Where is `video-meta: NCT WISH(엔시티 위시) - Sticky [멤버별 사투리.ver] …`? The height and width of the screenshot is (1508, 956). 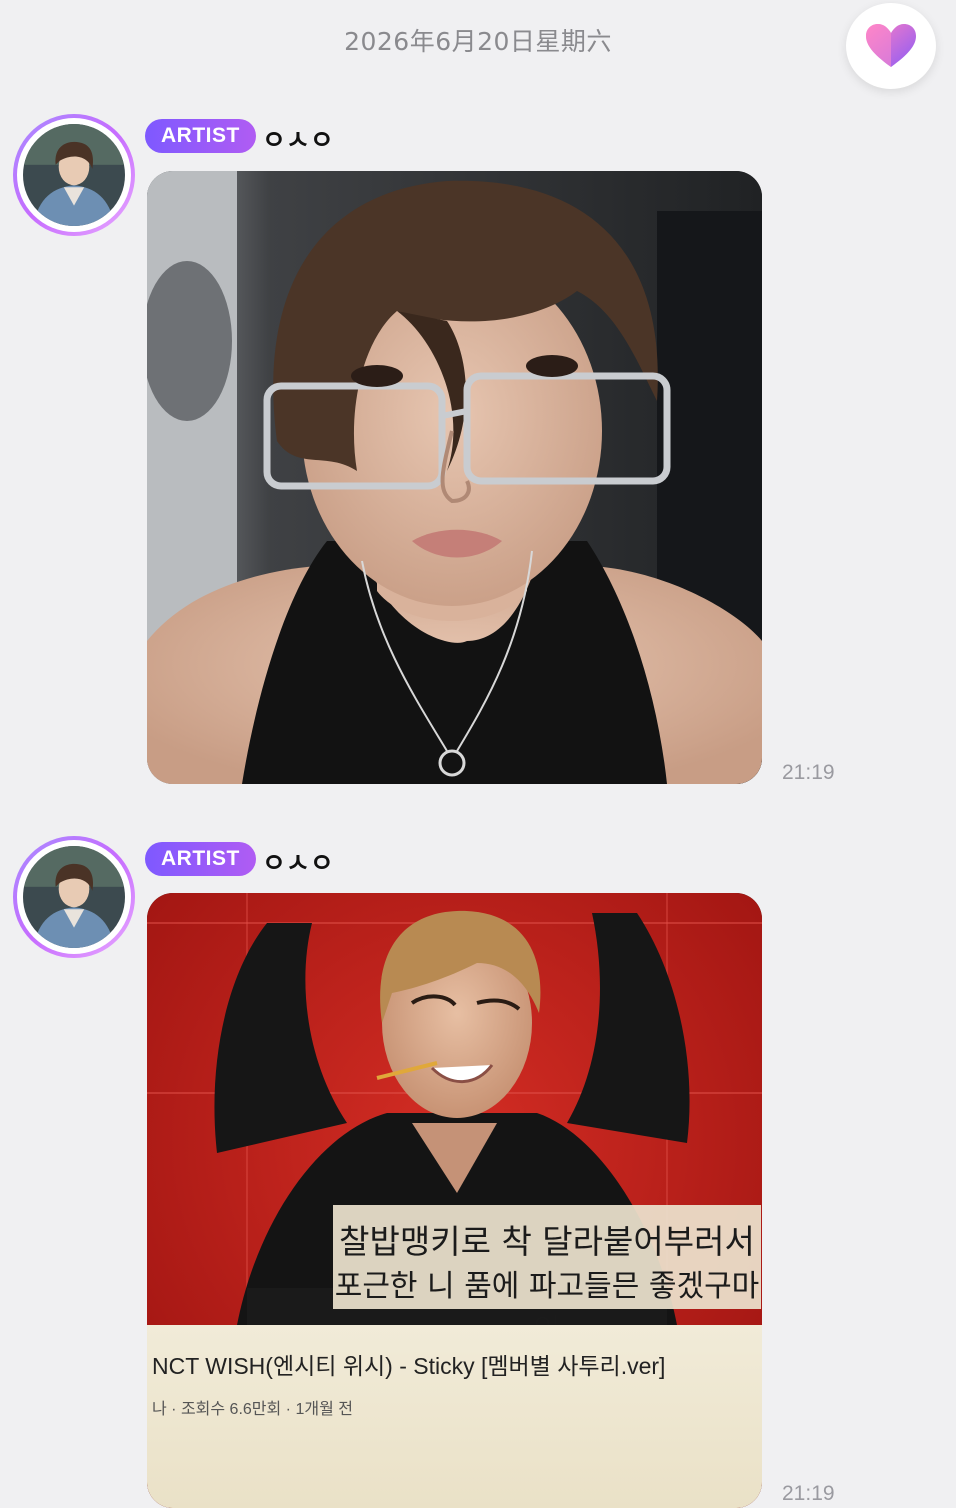
video-meta: NCT WISH(엔시티 위시) - Sticky [멤버별 사투리.ver] … is located at coordinates (454, 1416).